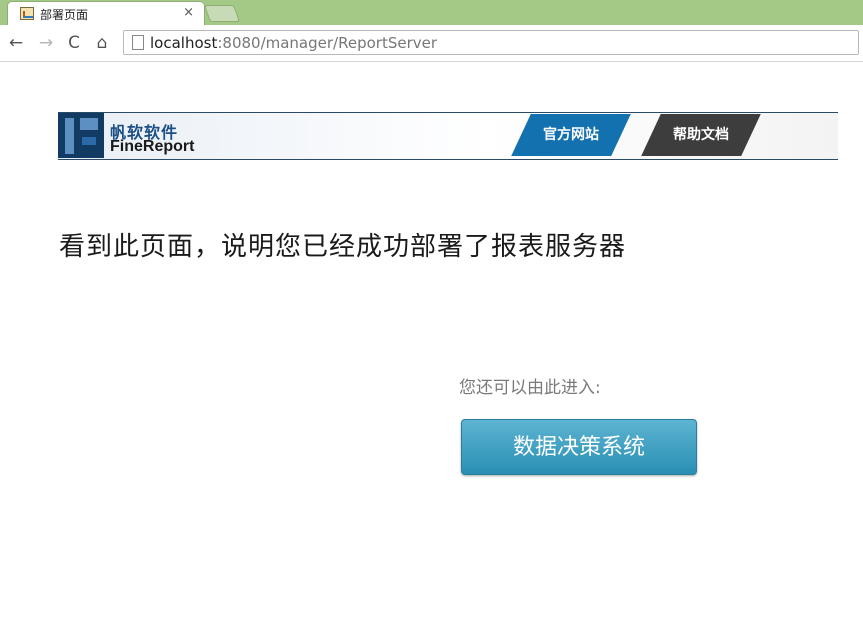  What do you see at coordinates (431, 12) in the screenshot?
I see `tab-strip: 部署页面 ×` at bounding box center [431, 12].